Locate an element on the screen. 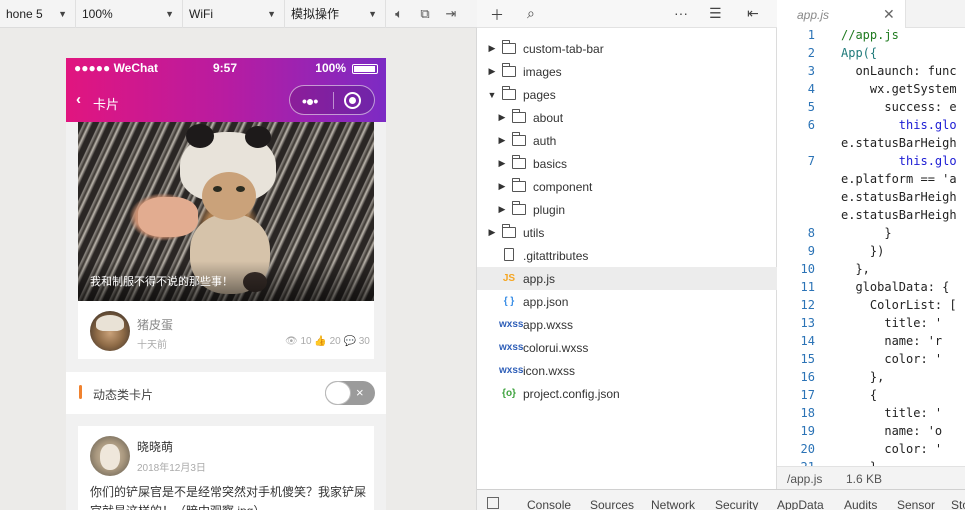 This screenshot has width=965, height=510. simulator-toolbar: hone 5 ▼ 100% ▼ WiFi ▼ 模拟操作 ▼ 🔈︎ ⧉ ⇥ is located at coordinates (238, 14).